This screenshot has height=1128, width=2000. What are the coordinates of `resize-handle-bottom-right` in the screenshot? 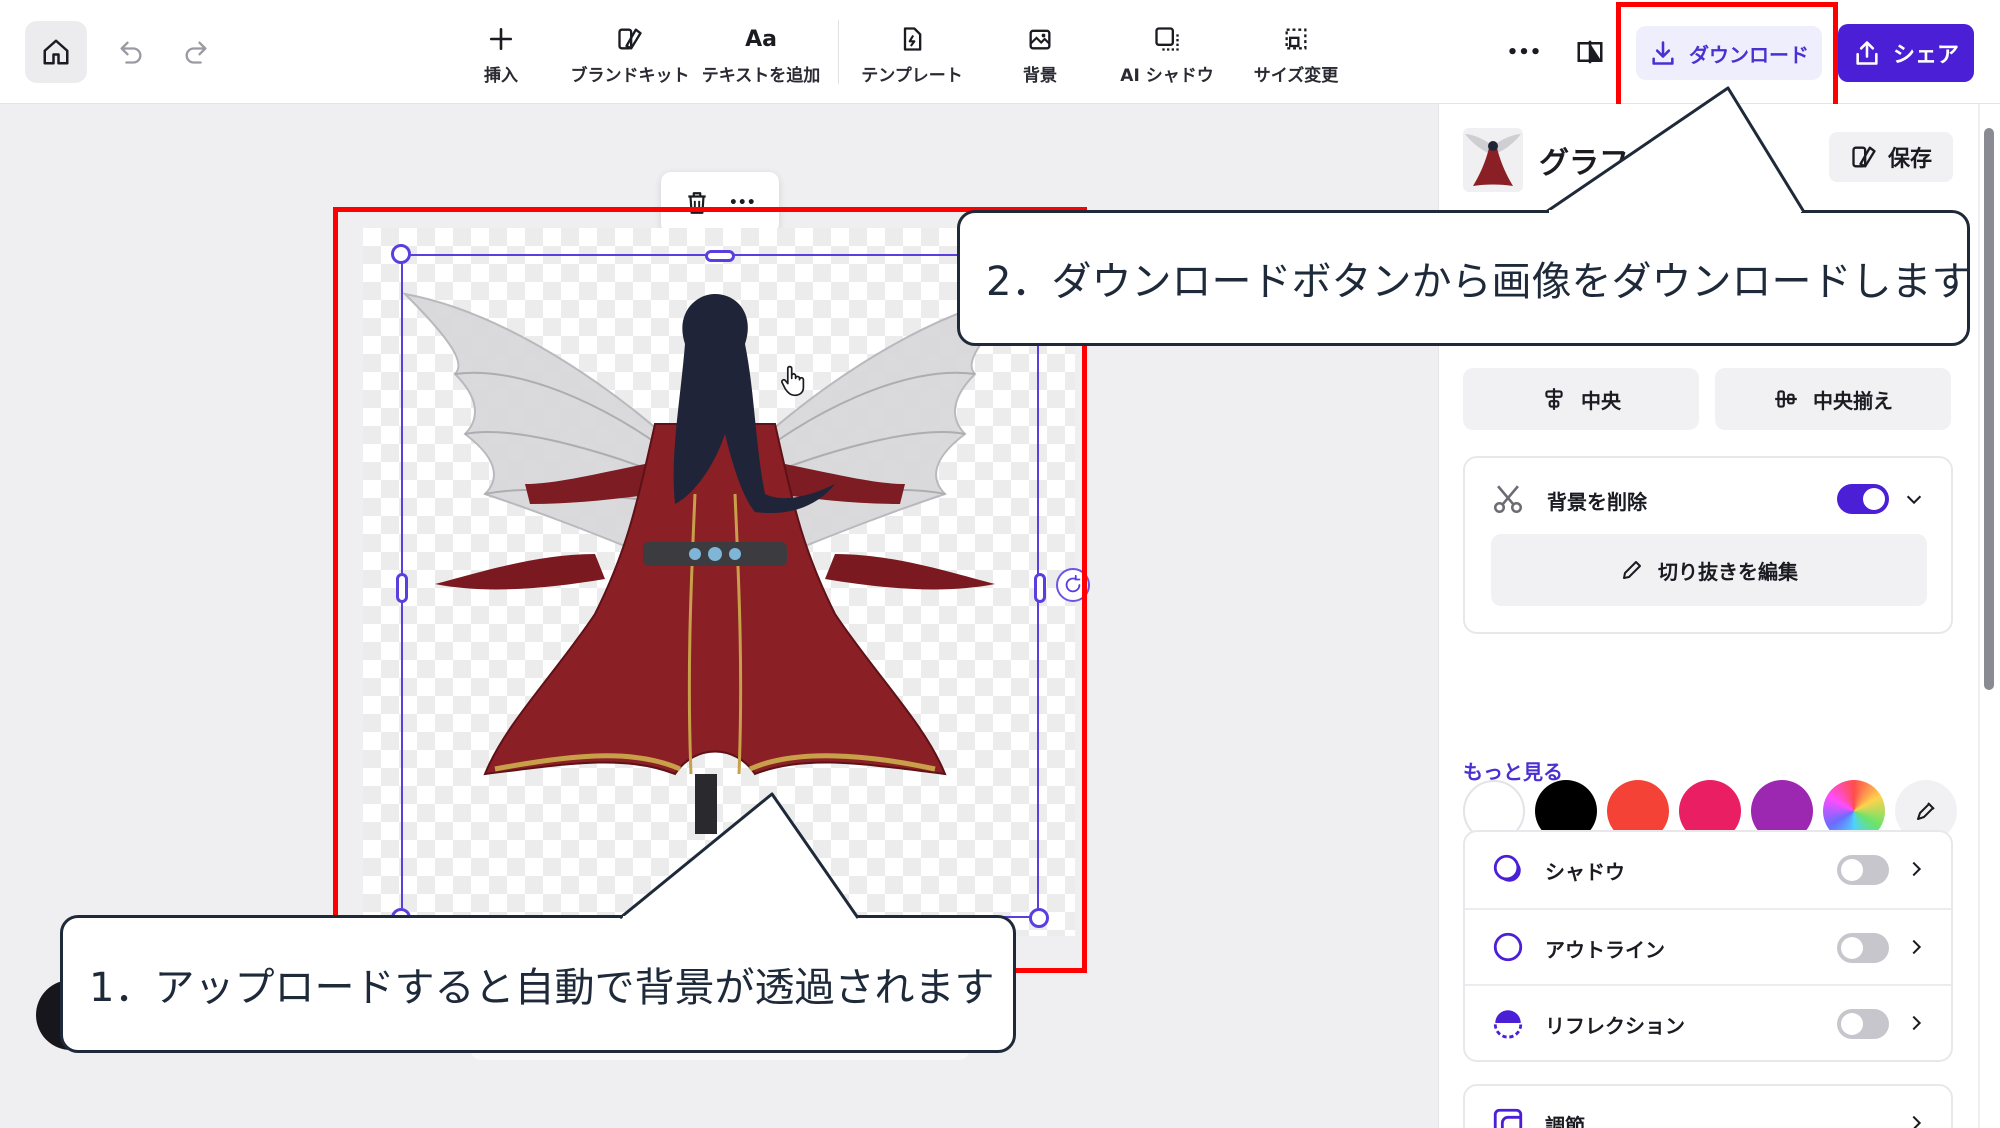 It's located at (1039, 918).